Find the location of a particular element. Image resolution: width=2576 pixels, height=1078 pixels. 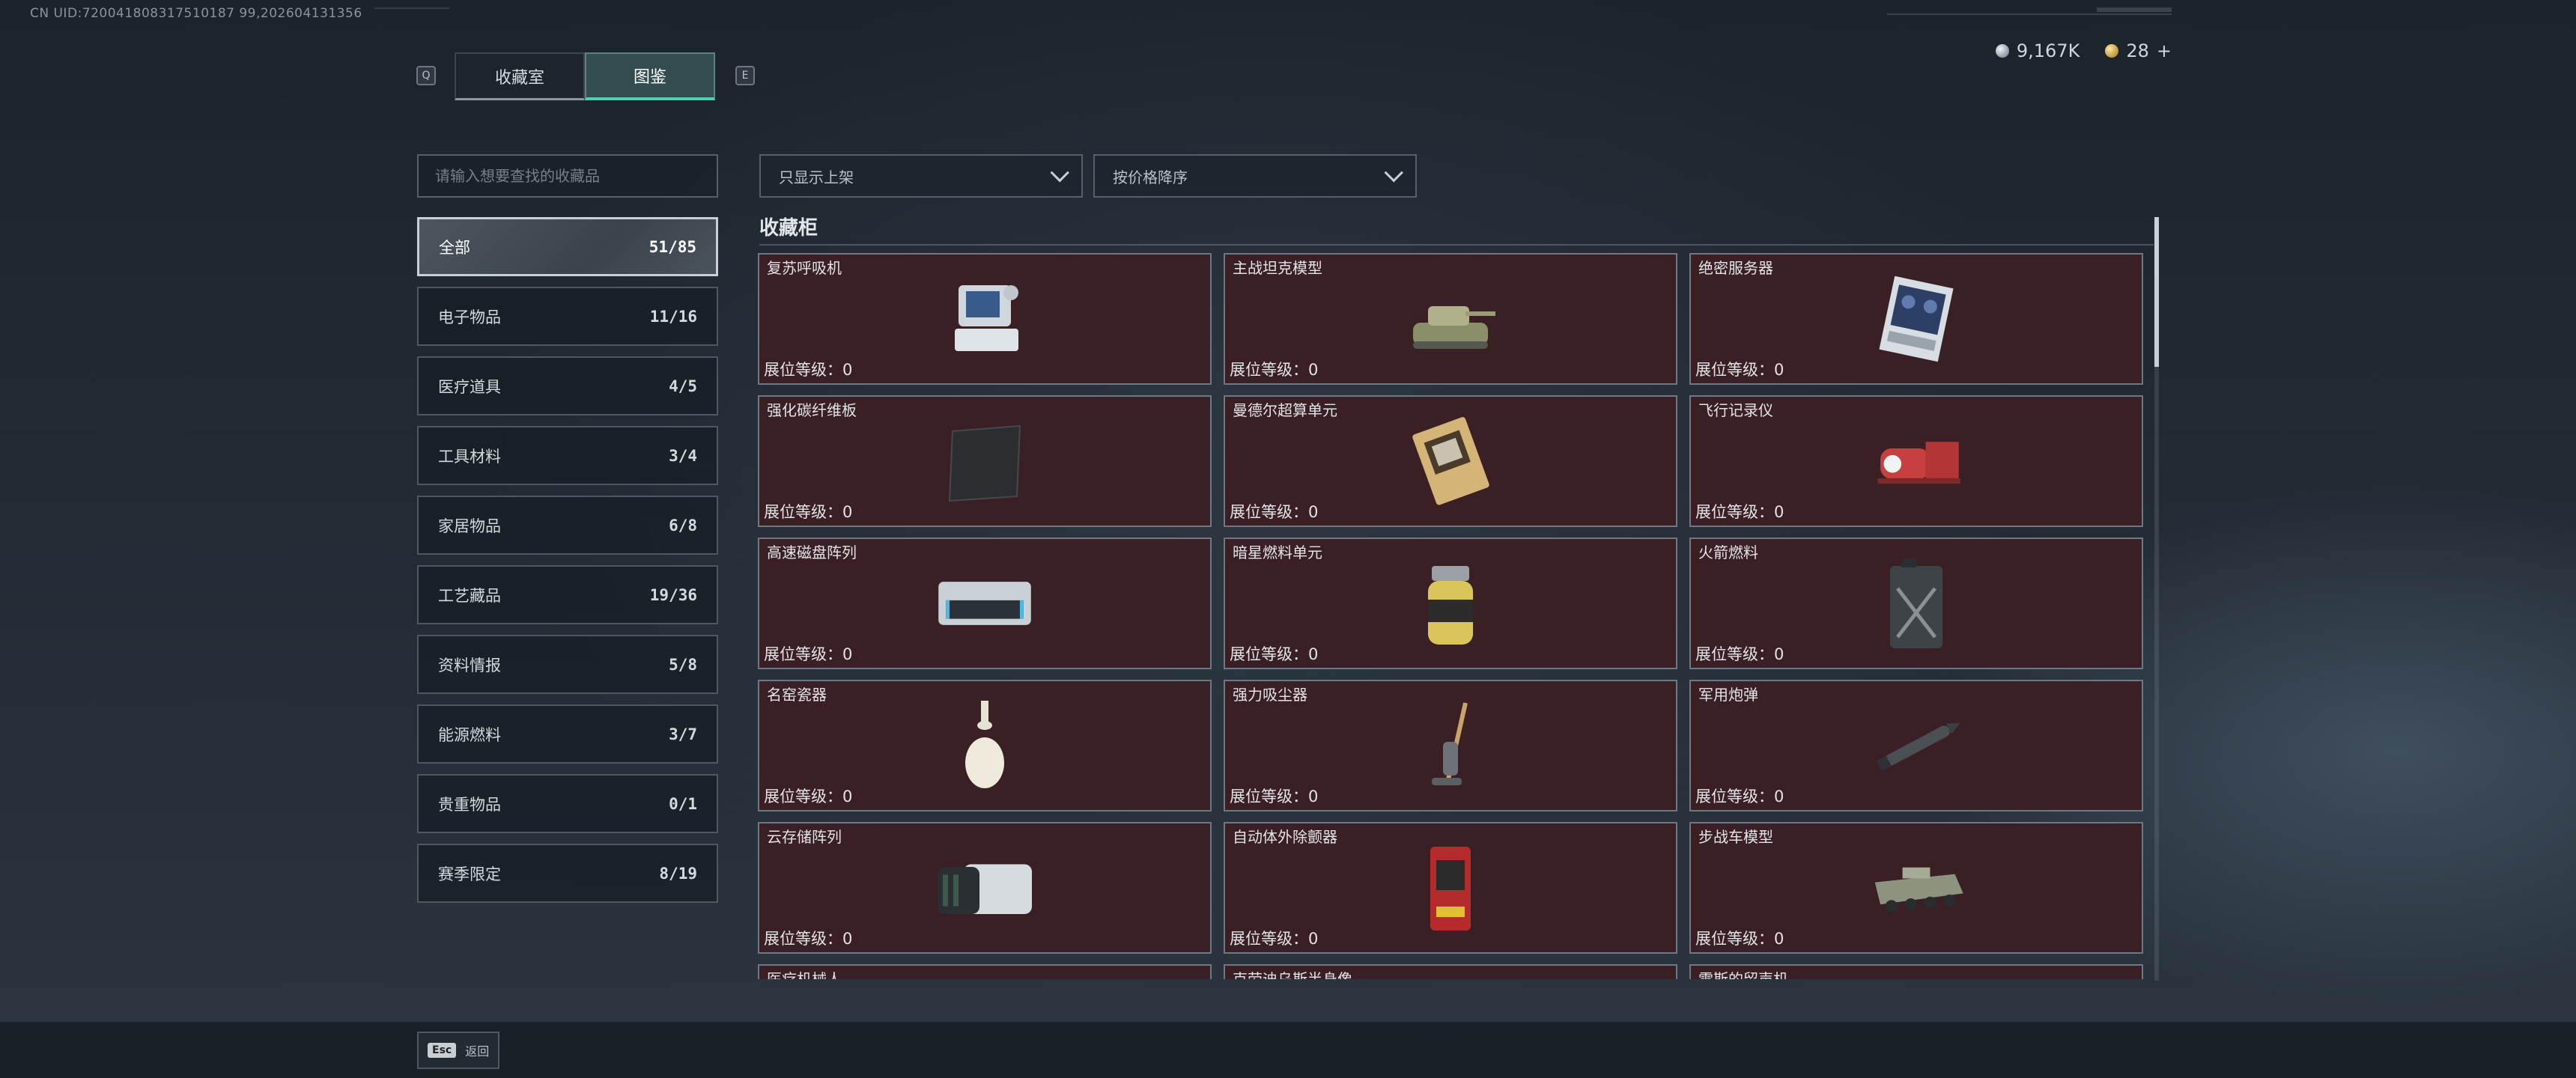

tab-collection-room: 收藏室 is located at coordinates (520, 76).